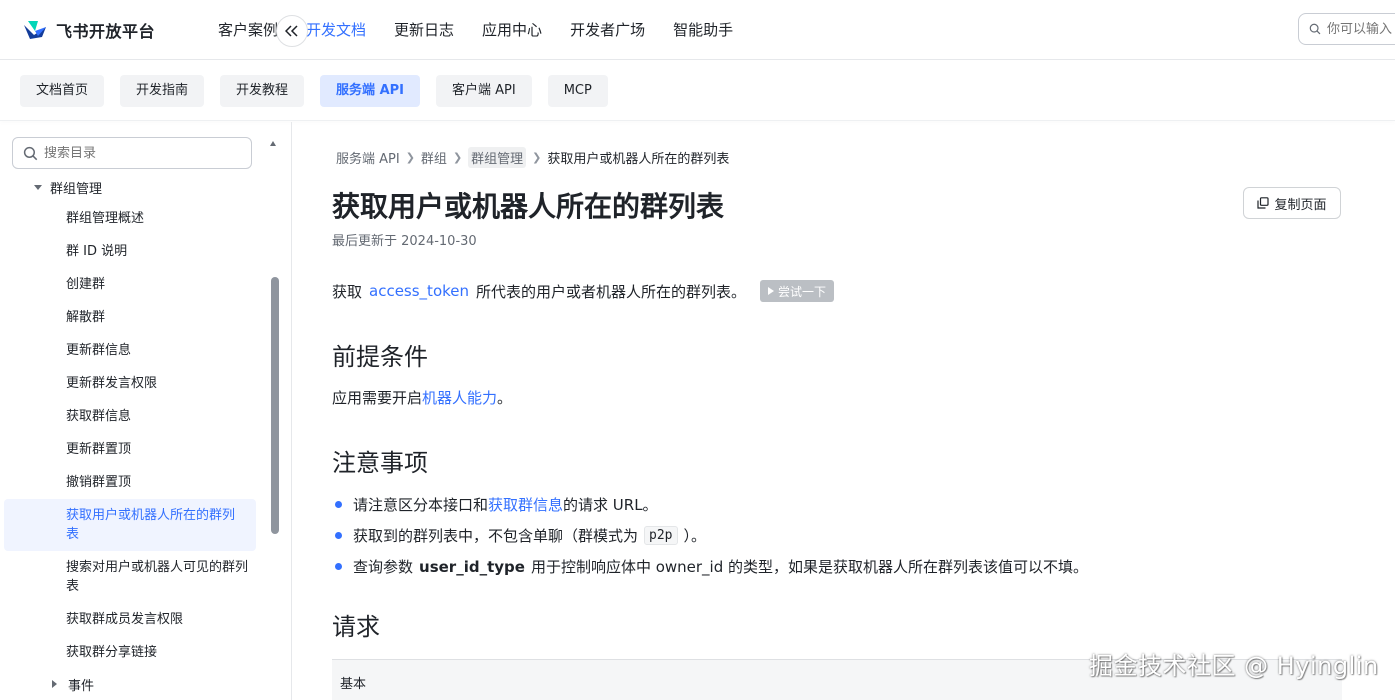  I want to click on bot-ability-link: 机器人能力, so click(459, 398).